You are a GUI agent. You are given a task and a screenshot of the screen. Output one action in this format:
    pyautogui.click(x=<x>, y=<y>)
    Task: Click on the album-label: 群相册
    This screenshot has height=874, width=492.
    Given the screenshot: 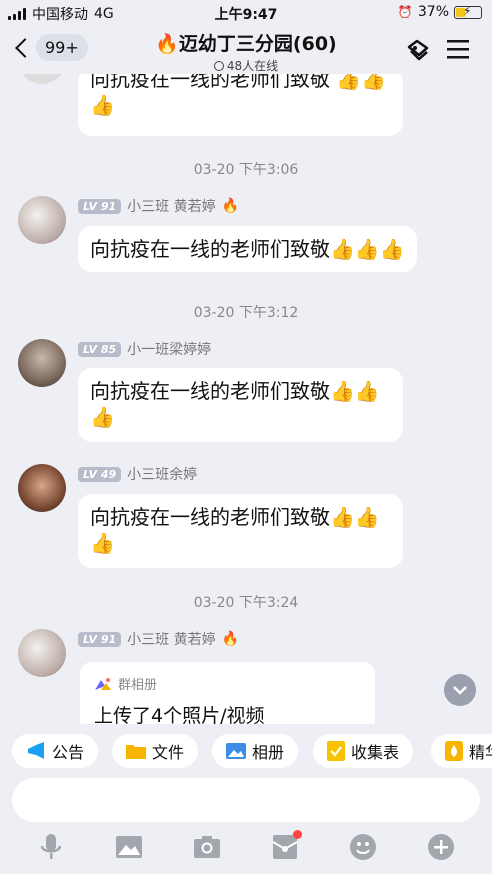 What is the action you would take?
    pyautogui.click(x=138, y=685)
    